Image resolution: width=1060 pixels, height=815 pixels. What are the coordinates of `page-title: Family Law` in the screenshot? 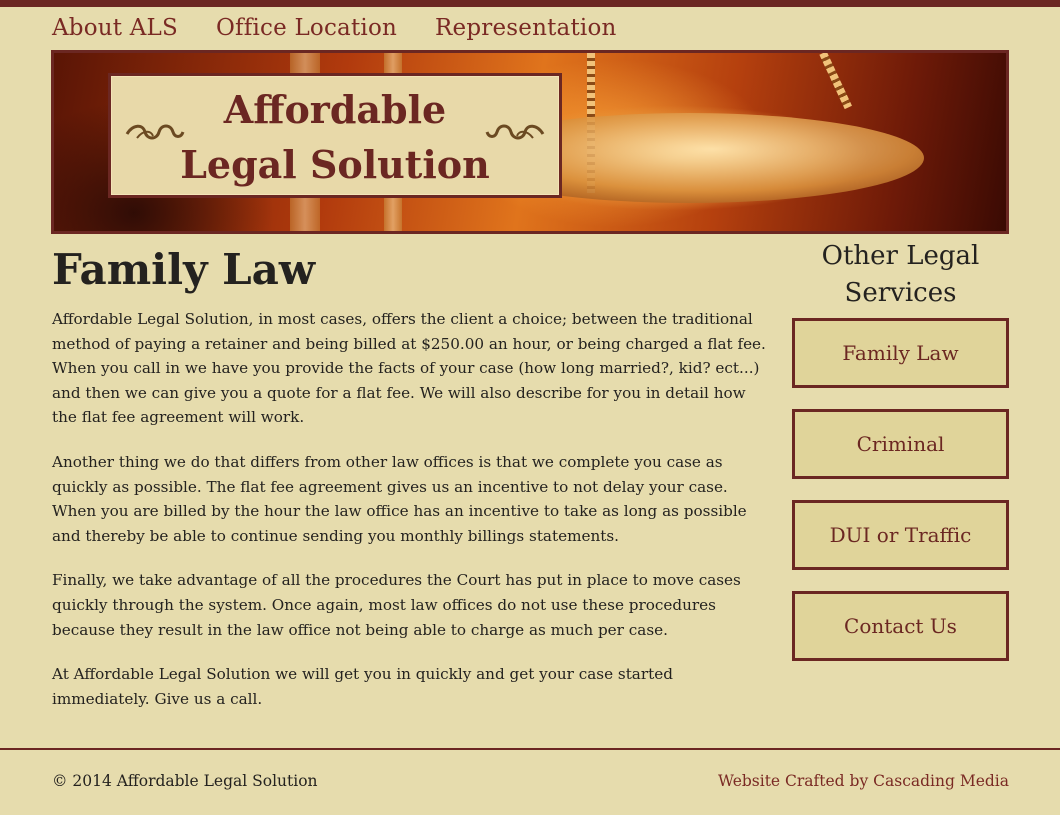 It's located at (184, 269).